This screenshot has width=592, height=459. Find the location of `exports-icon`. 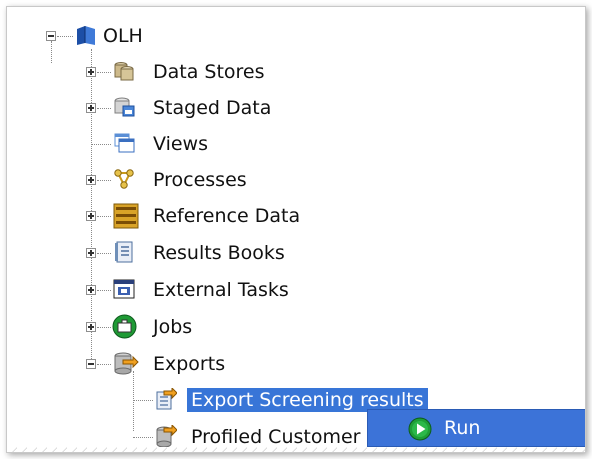

exports-icon is located at coordinates (126, 363).